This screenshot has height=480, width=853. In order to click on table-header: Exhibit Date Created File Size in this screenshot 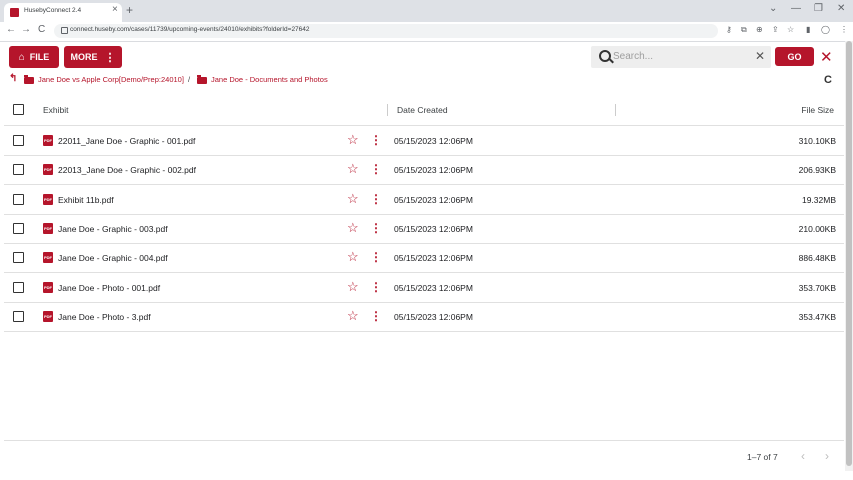, I will do `click(424, 110)`.